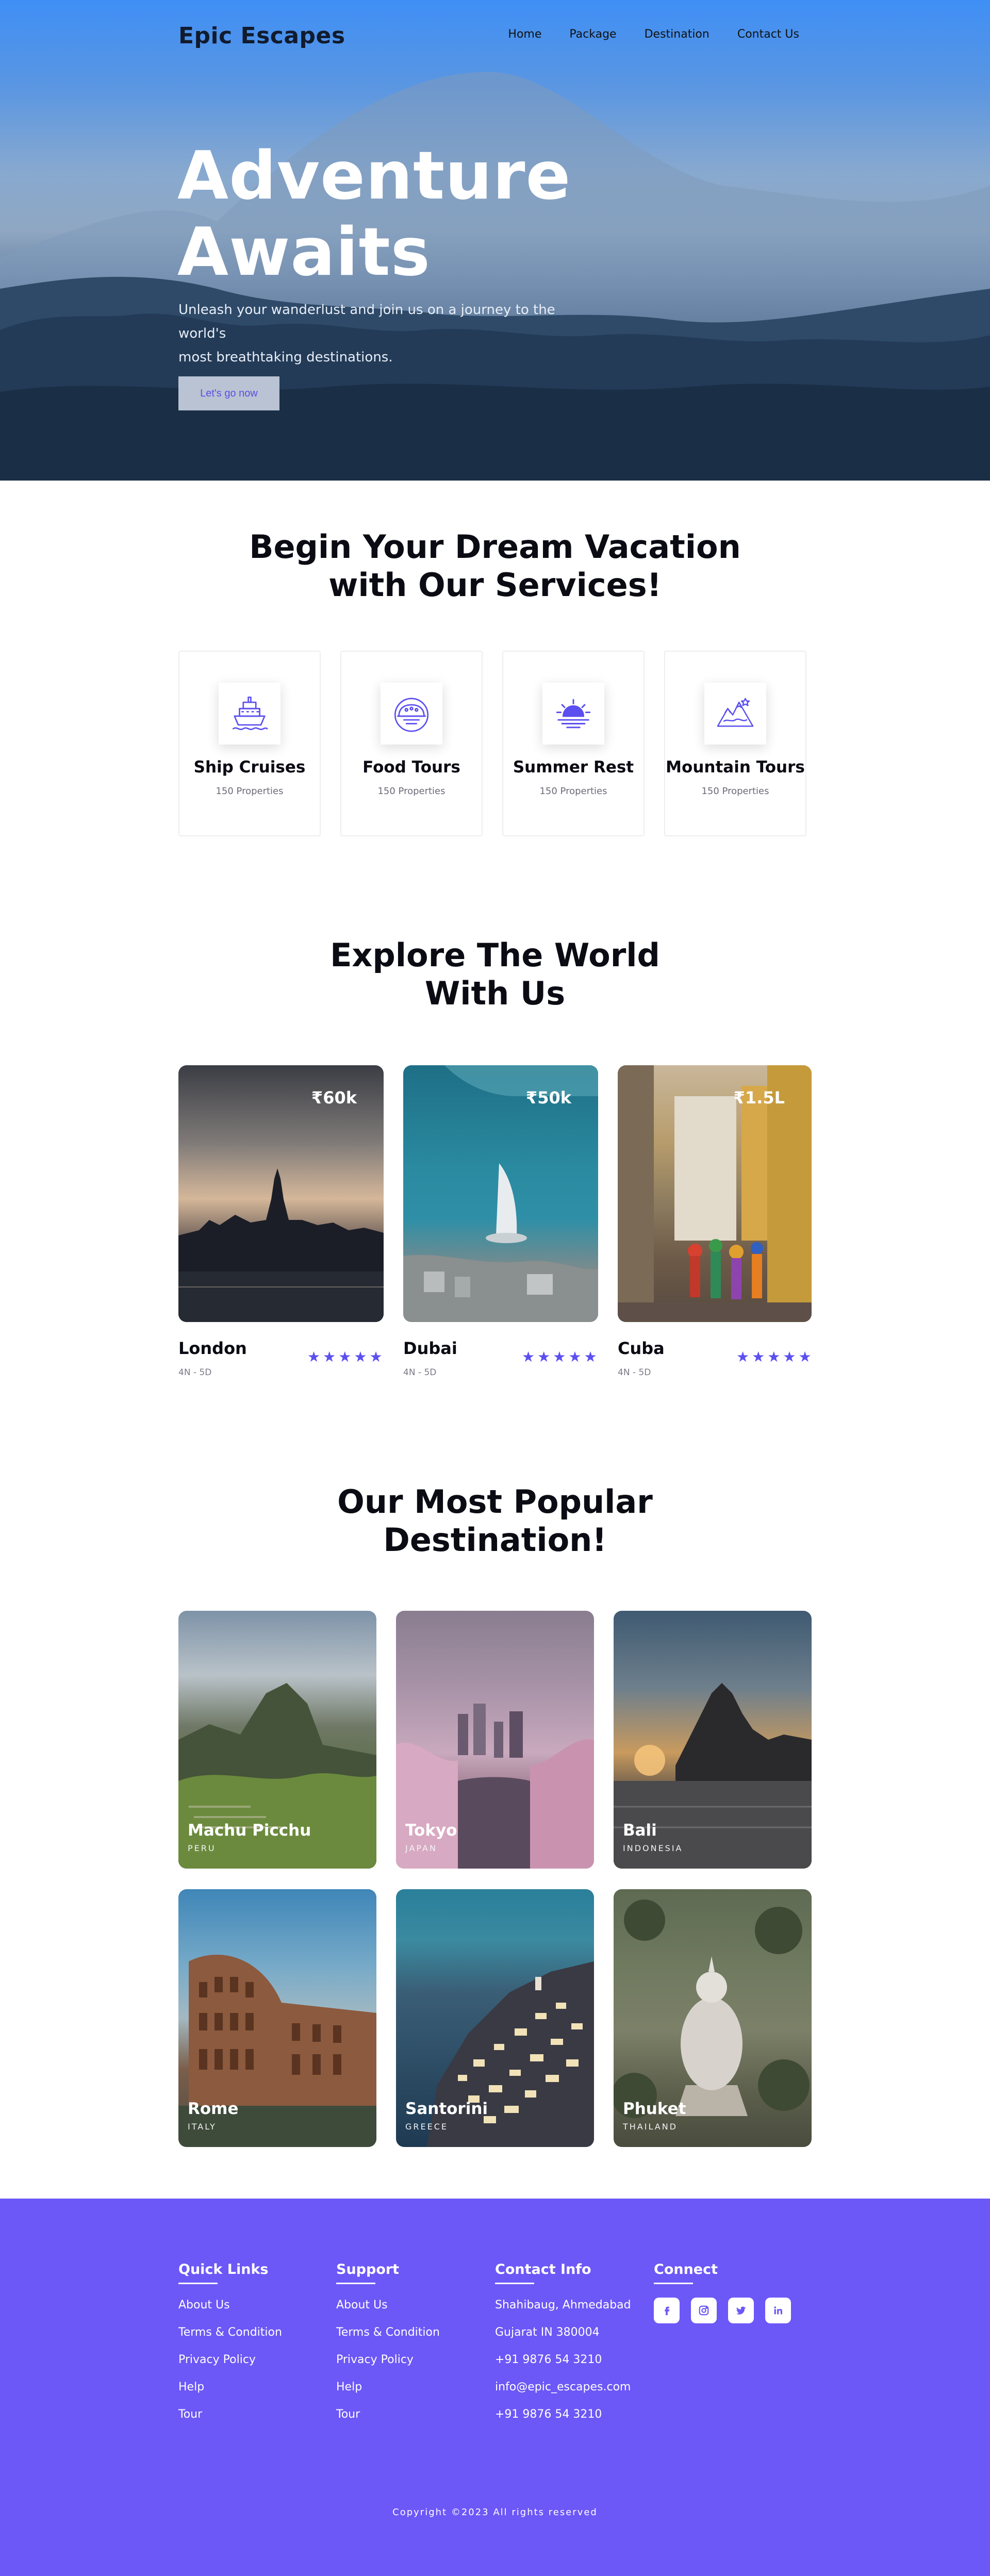  What do you see at coordinates (421, 1848) in the screenshot?
I see `popular-country: JAPAN` at bounding box center [421, 1848].